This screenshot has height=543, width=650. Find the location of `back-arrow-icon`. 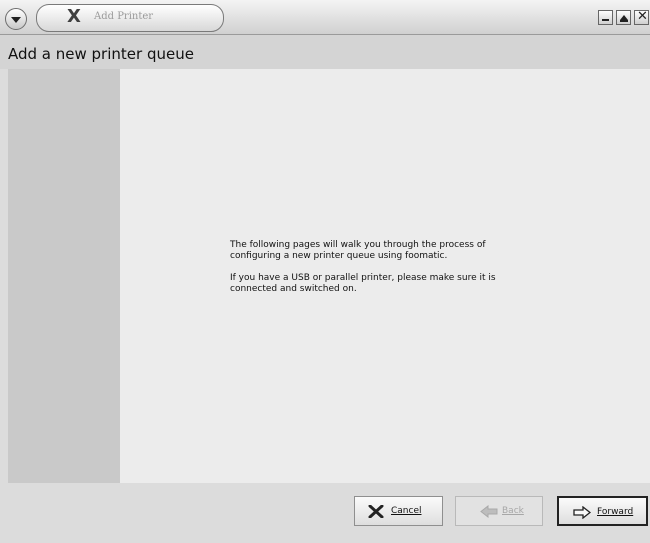

back-arrow-icon is located at coordinates (489, 511).